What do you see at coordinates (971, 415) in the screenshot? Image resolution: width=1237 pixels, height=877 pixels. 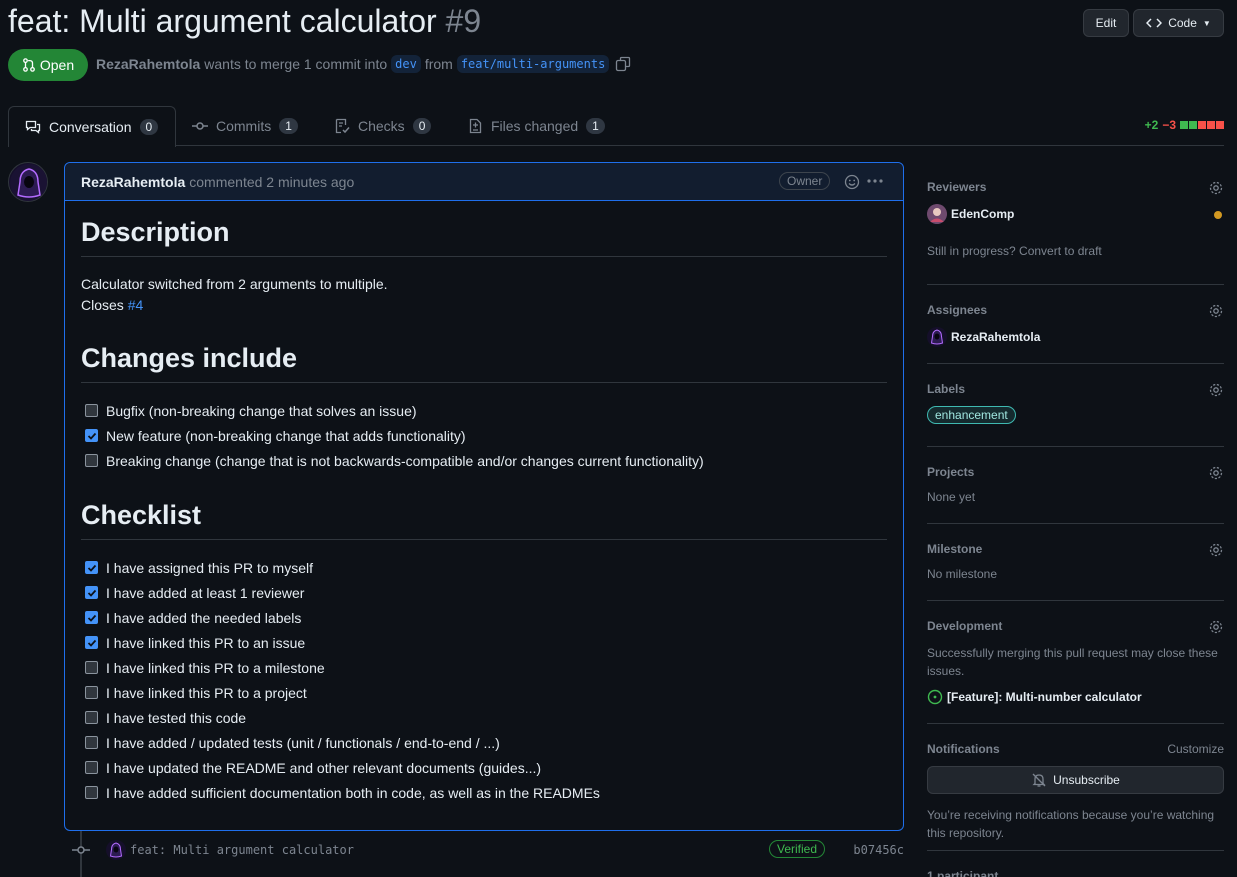 I see `label-enhancement: enhancement` at bounding box center [971, 415].